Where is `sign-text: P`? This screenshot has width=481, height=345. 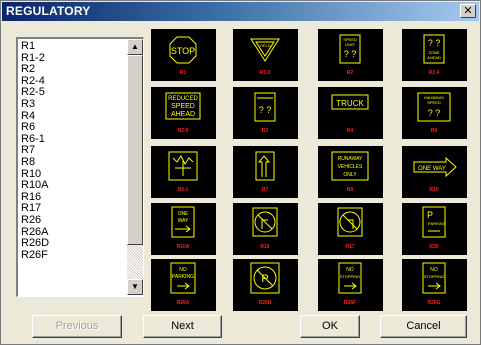
sign-text: P is located at coordinates (430, 215).